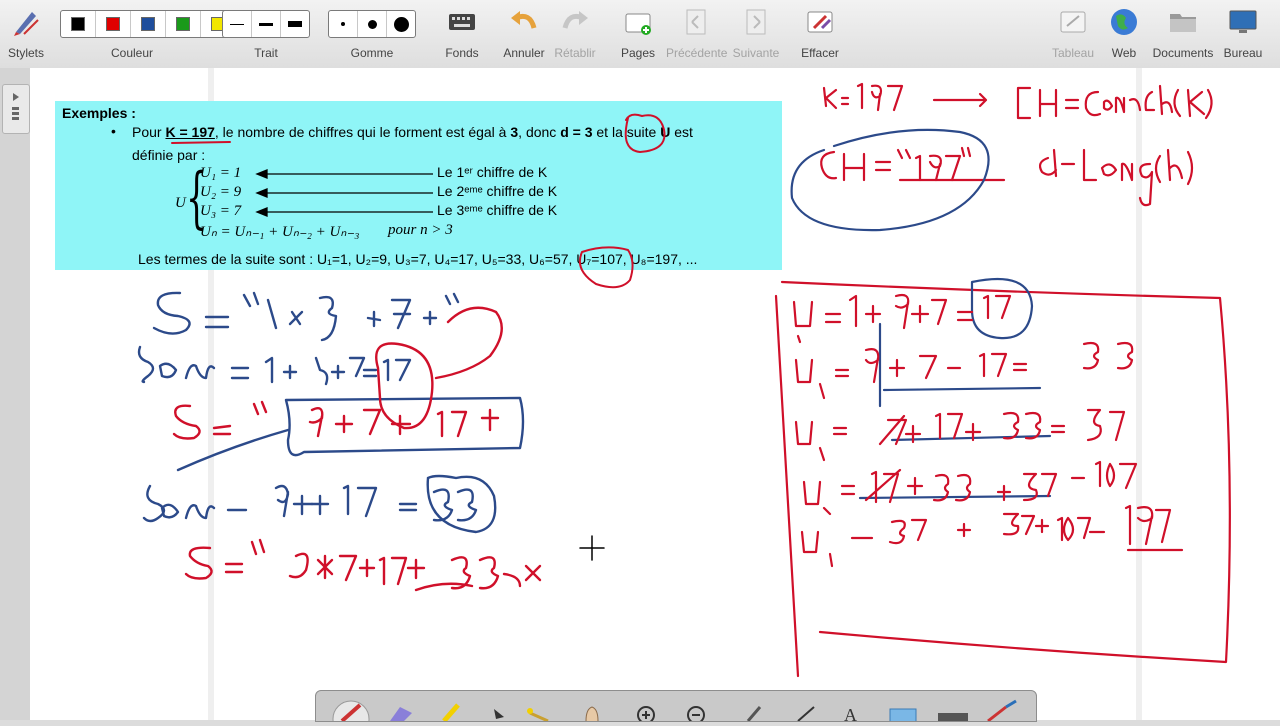 This screenshot has height=726, width=1280. Describe the element at coordinates (592, 714) in the screenshot. I see `hand-tool-icon` at that location.